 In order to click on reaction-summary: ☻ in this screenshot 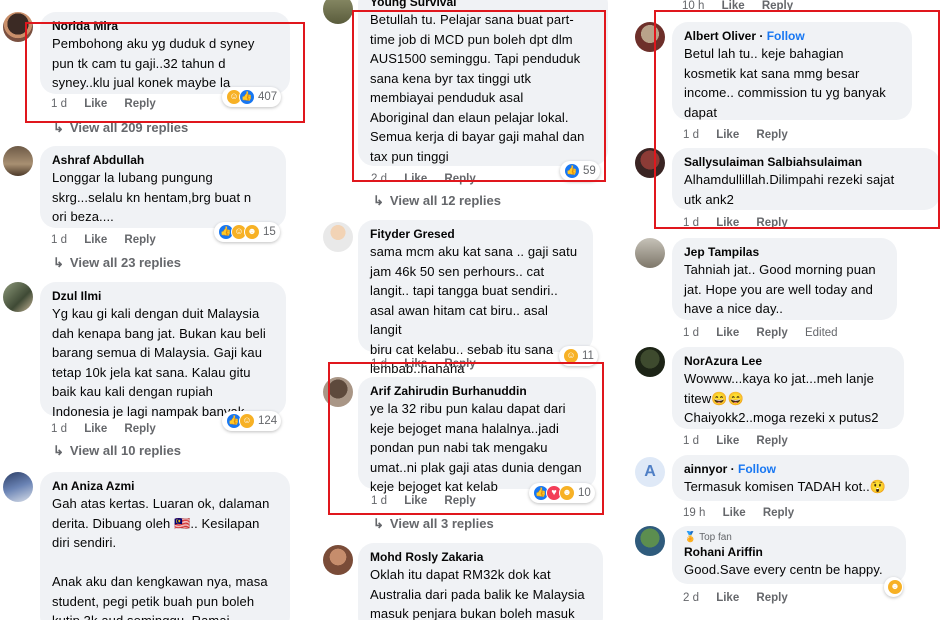, I will do `click(893, 587)`.